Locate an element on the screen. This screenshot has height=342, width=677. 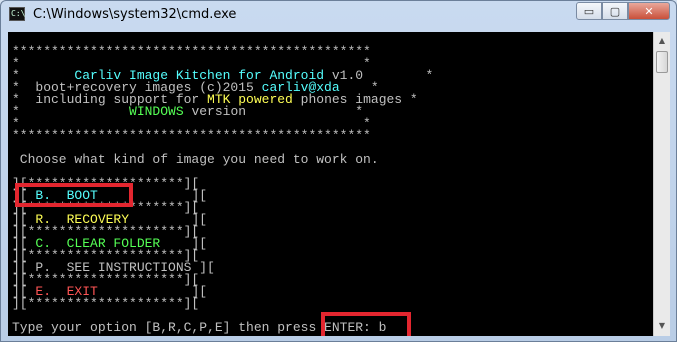
window-controls: ▭ ▢ ✕ is located at coordinates (623, 11).